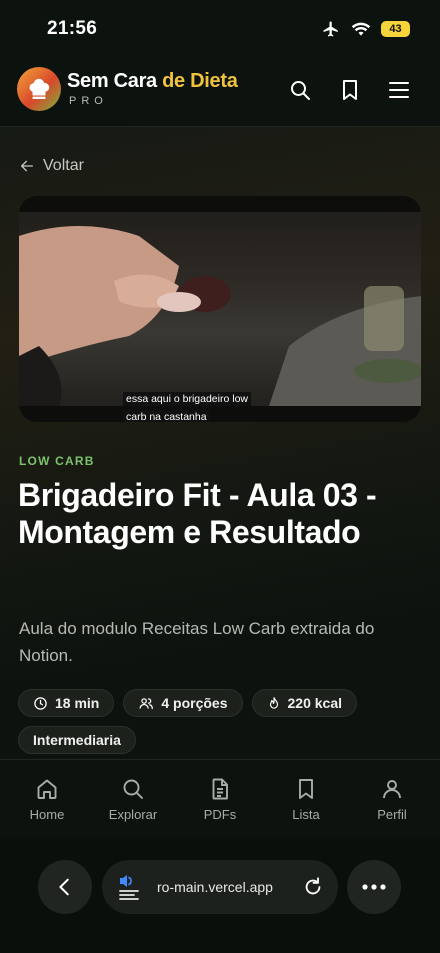 The height and width of the screenshot is (953, 440). I want to click on wifi-icon, so click(361, 29).